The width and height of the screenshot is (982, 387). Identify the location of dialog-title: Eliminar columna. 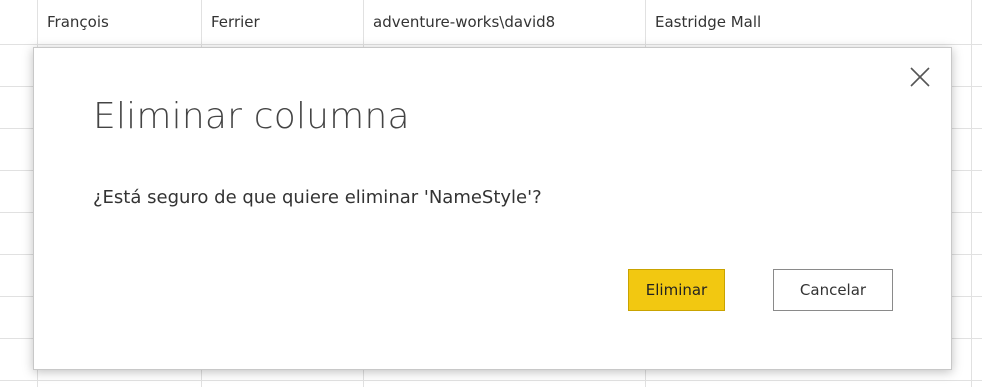
(251, 116).